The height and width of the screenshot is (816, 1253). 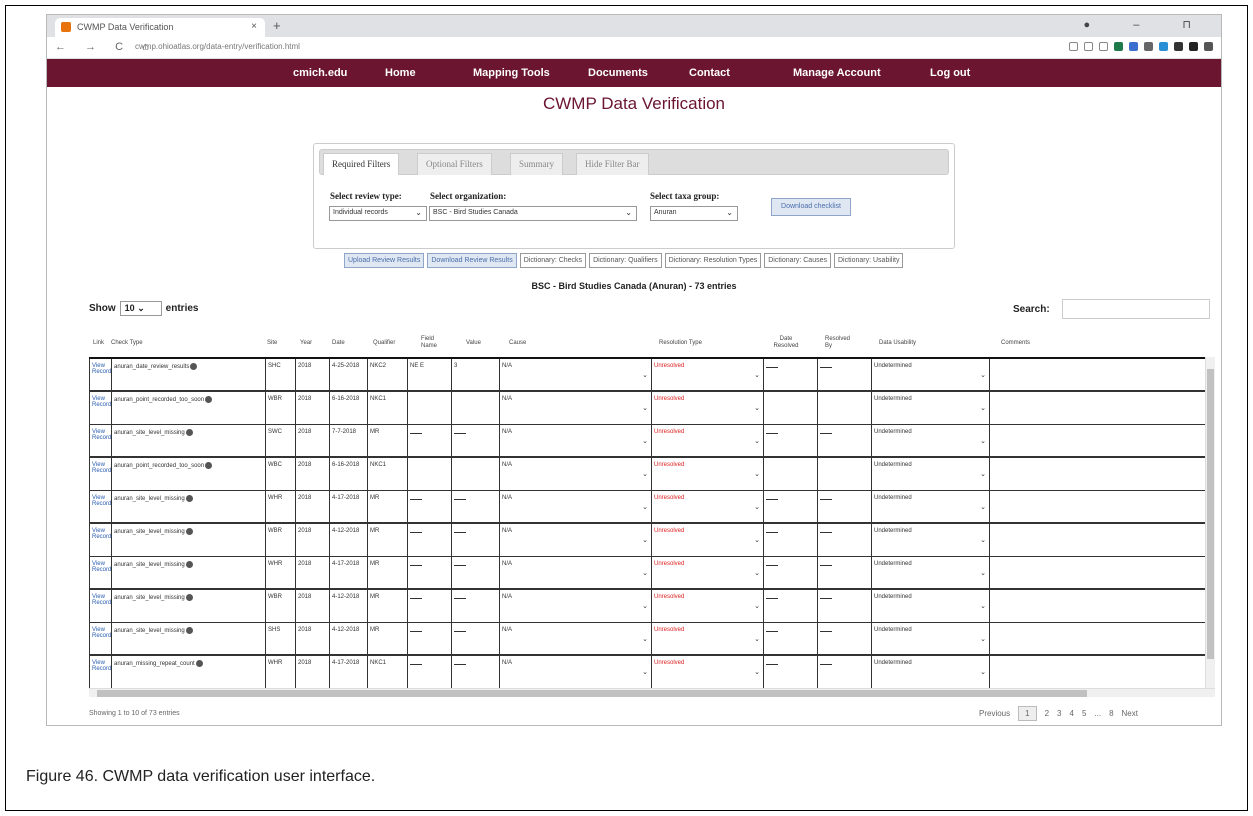 I want to click on dictionary-resolution-types-button: Dictionary: Resolution Types, so click(x=713, y=260).